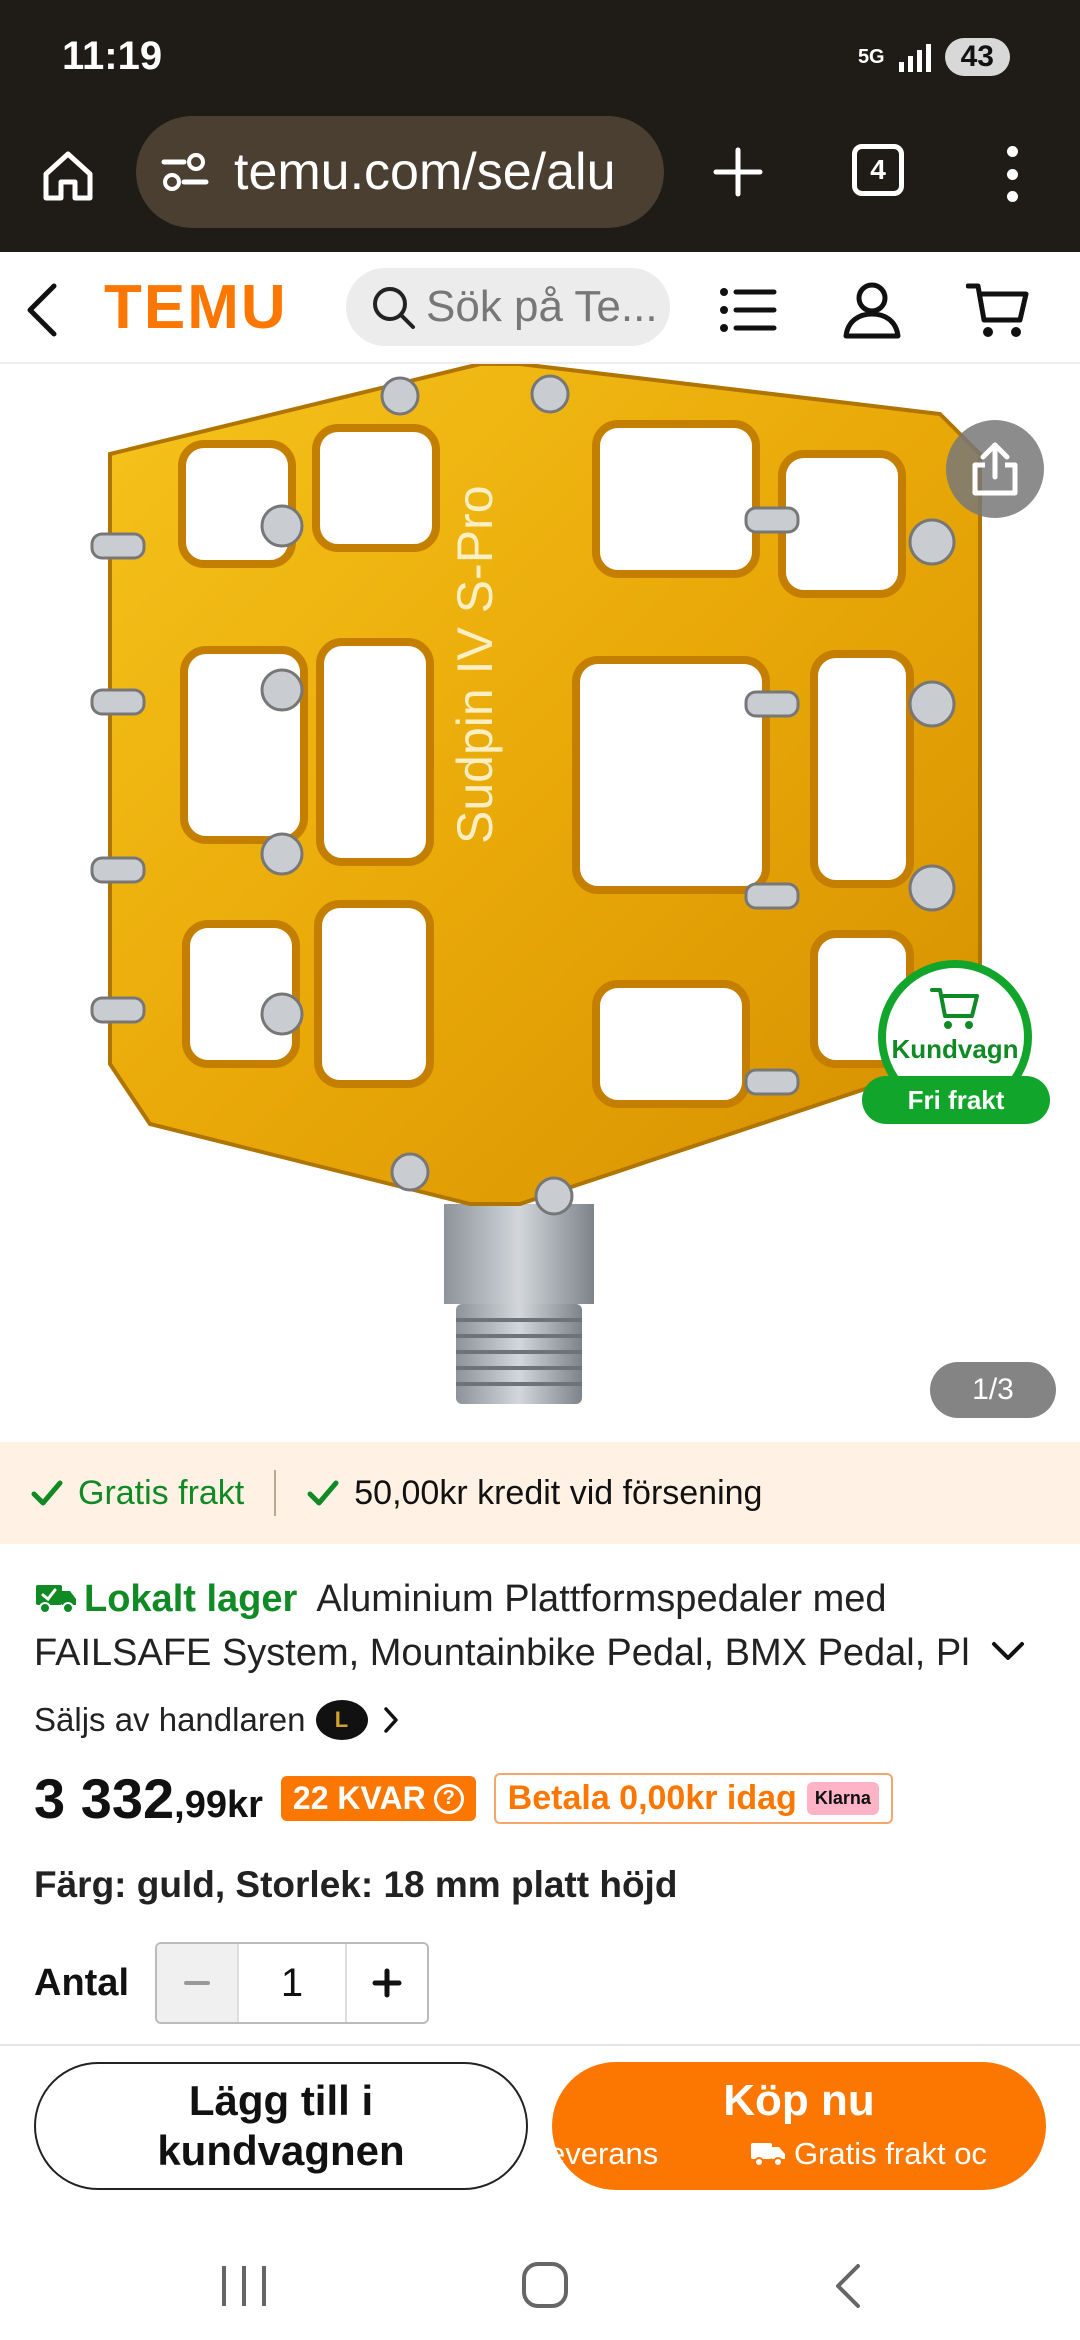 The height and width of the screenshot is (2340, 1080). I want to click on plus-icon, so click(387, 1983).